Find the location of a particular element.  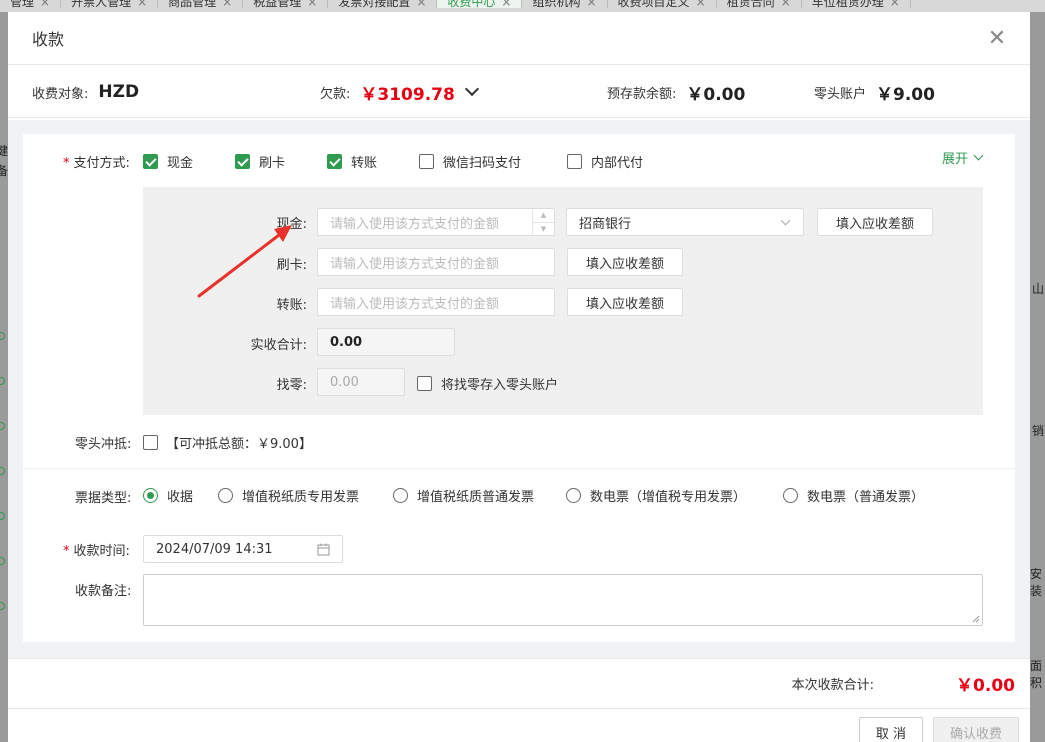

change-account: 零头账户 ￥9.00 is located at coordinates (874, 92).